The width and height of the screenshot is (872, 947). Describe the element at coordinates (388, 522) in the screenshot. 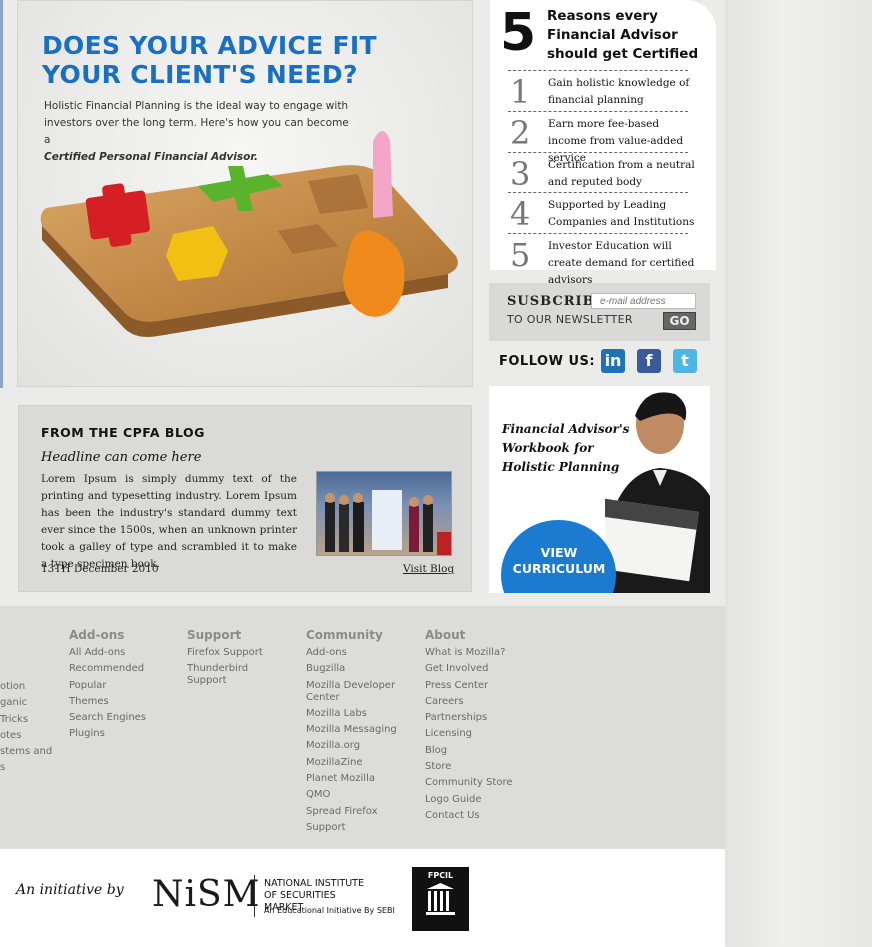

I see `blog-photo-people` at that location.